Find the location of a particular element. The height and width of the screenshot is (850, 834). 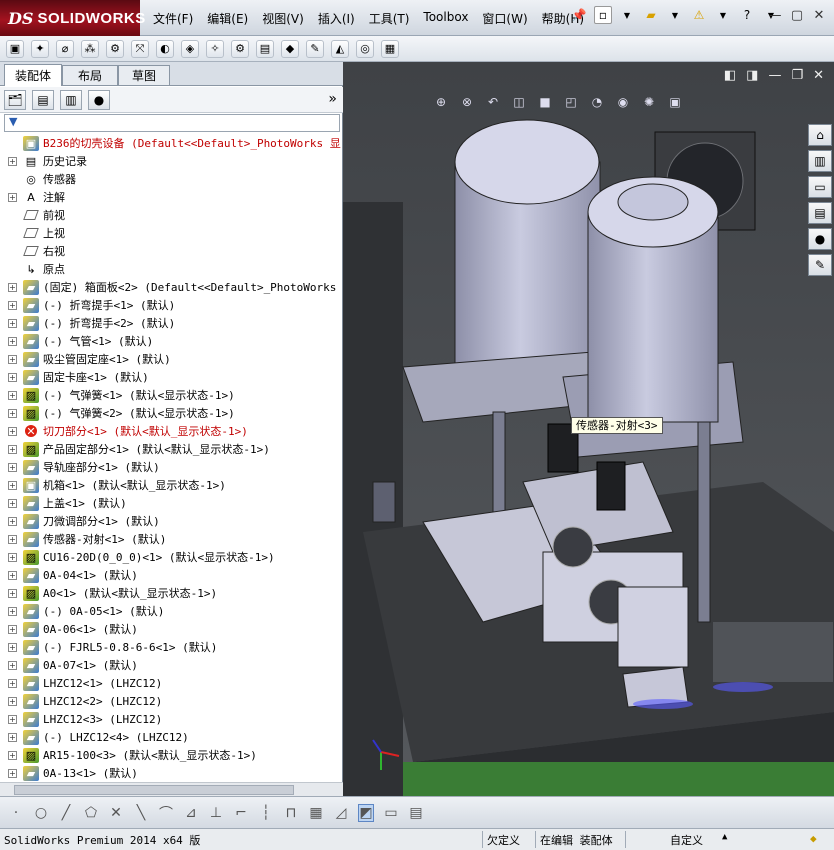

units-dropdown-icon: ▲ is located at coordinates (724, 837).